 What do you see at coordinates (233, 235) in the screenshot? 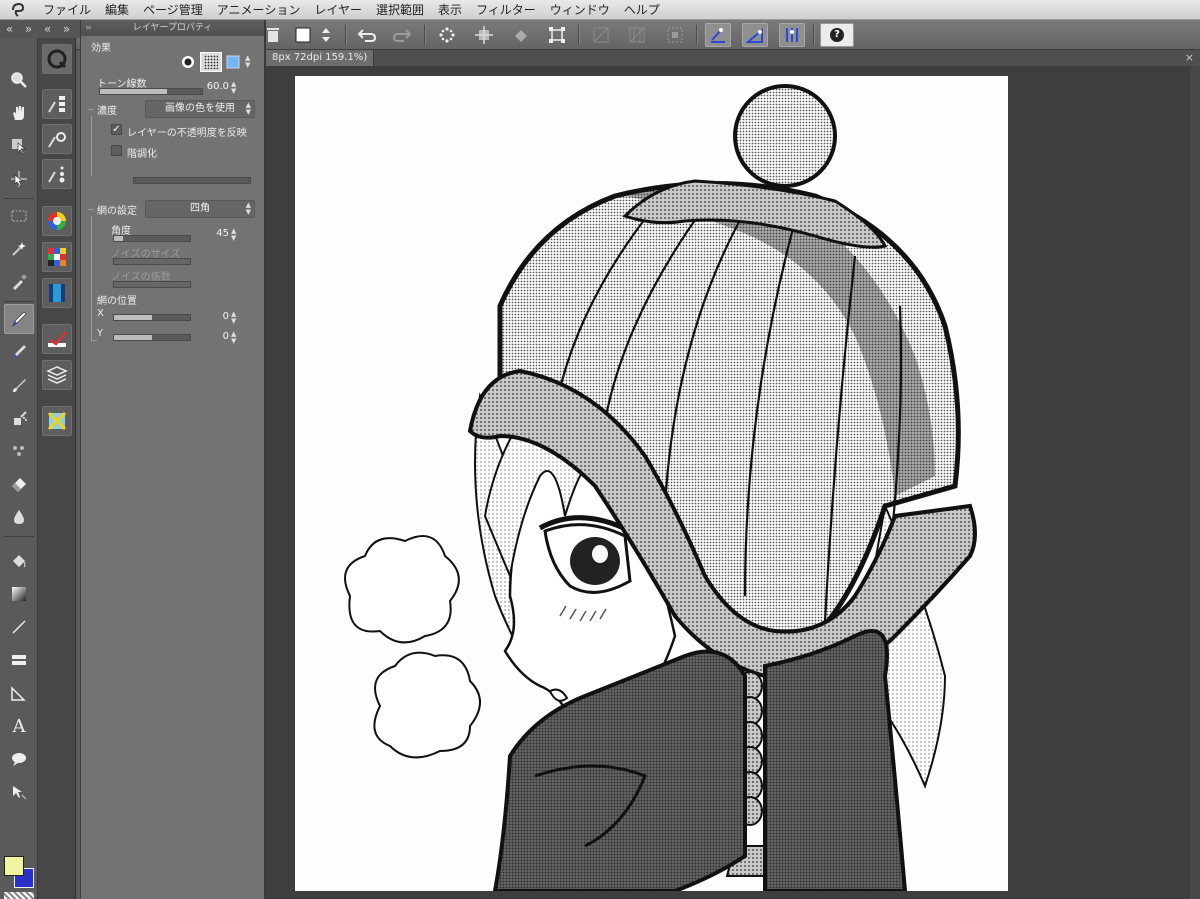
I see `angle-spinner: ▲ ▼` at bounding box center [233, 235].